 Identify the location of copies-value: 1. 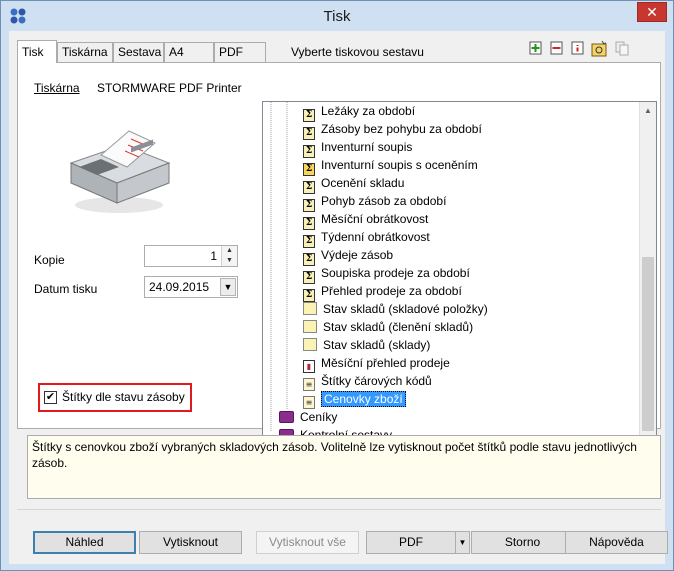
(213, 256).